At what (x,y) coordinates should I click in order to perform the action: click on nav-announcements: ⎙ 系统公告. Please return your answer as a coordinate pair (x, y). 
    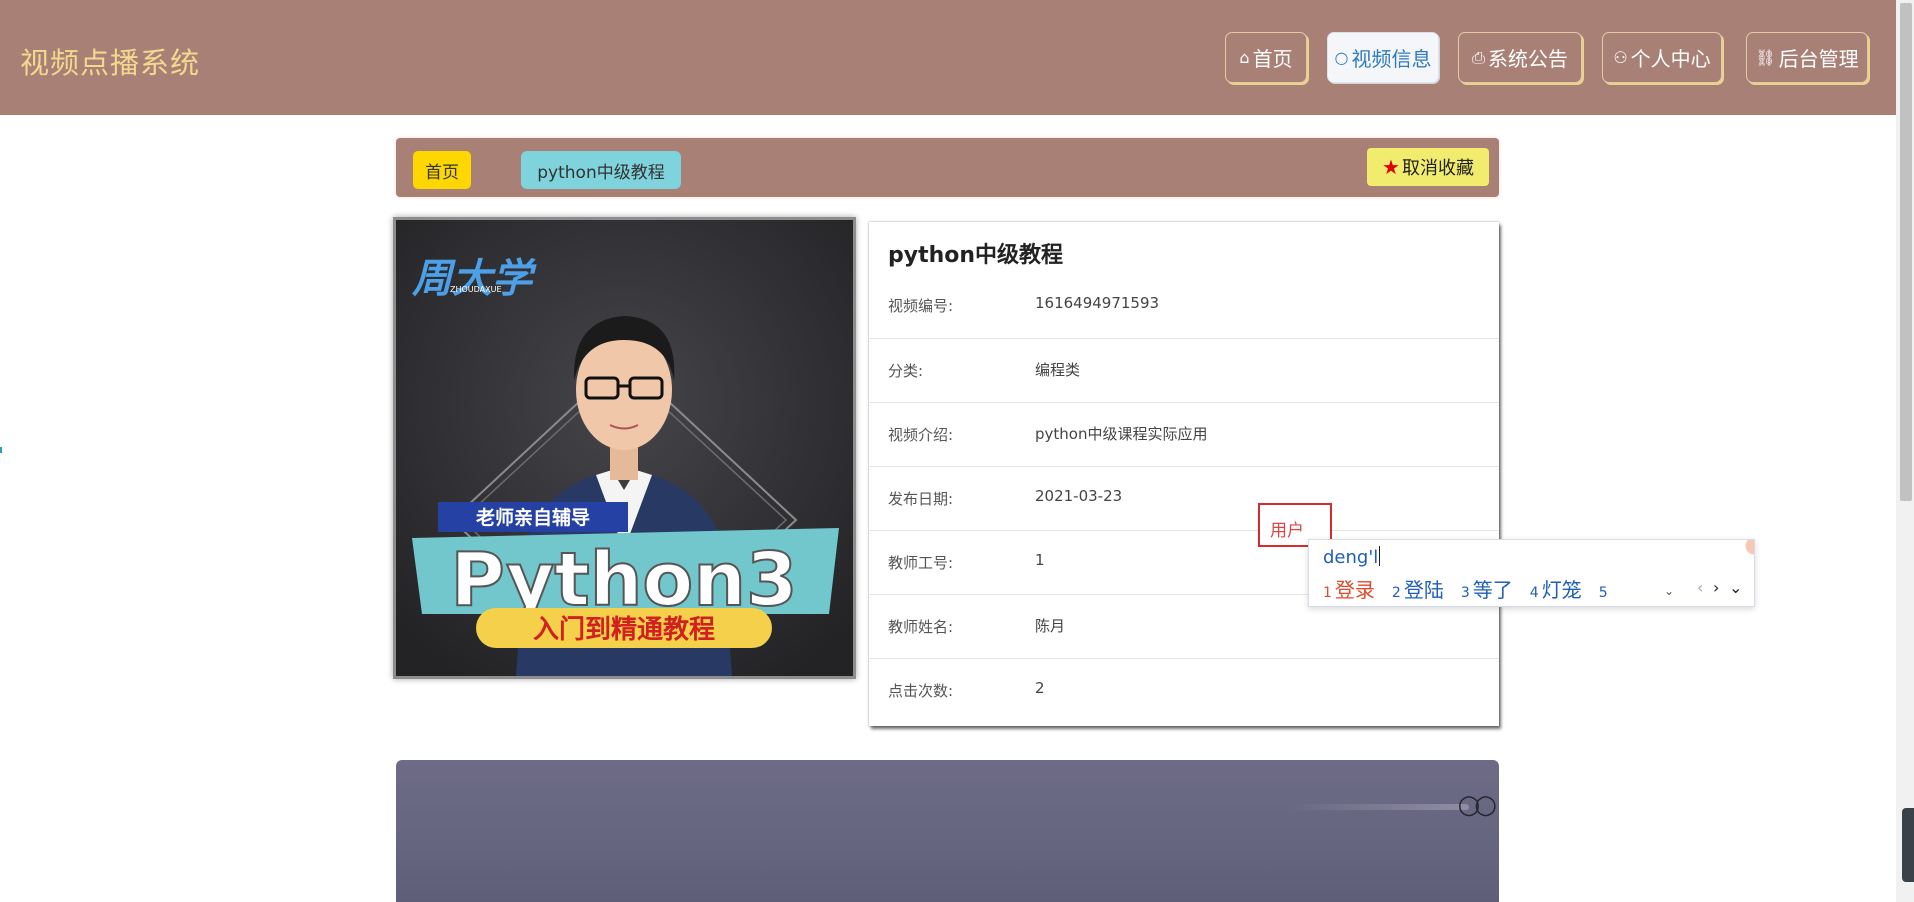
    Looking at the image, I should click on (1520, 57).